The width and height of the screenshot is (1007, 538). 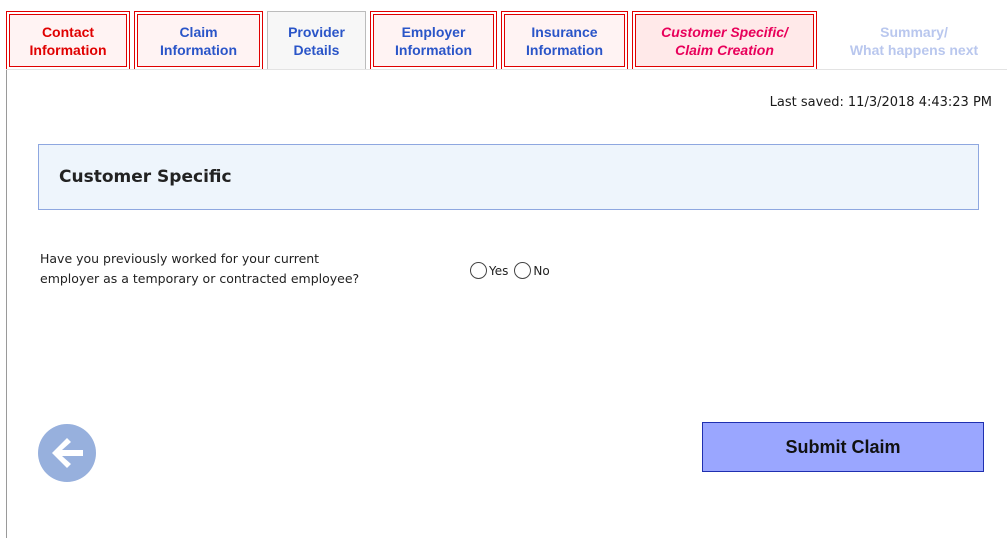 I want to click on tab-label: Summary/ What happens next, so click(x=914, y=40).